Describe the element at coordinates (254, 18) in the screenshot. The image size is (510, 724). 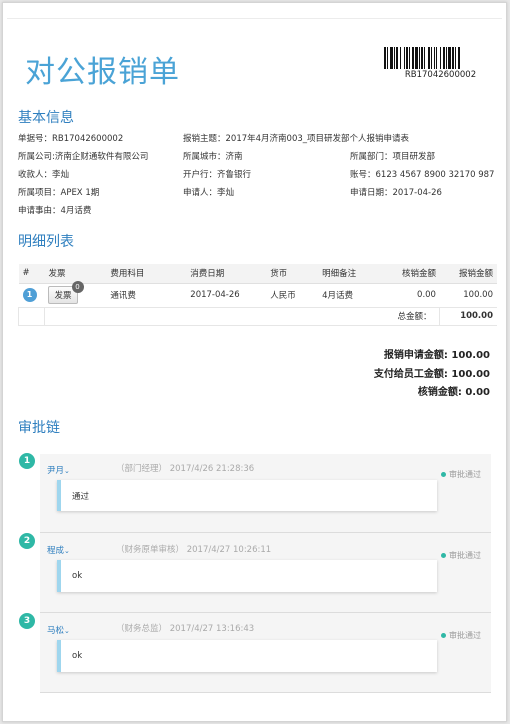
I see `top-divider` at that location.